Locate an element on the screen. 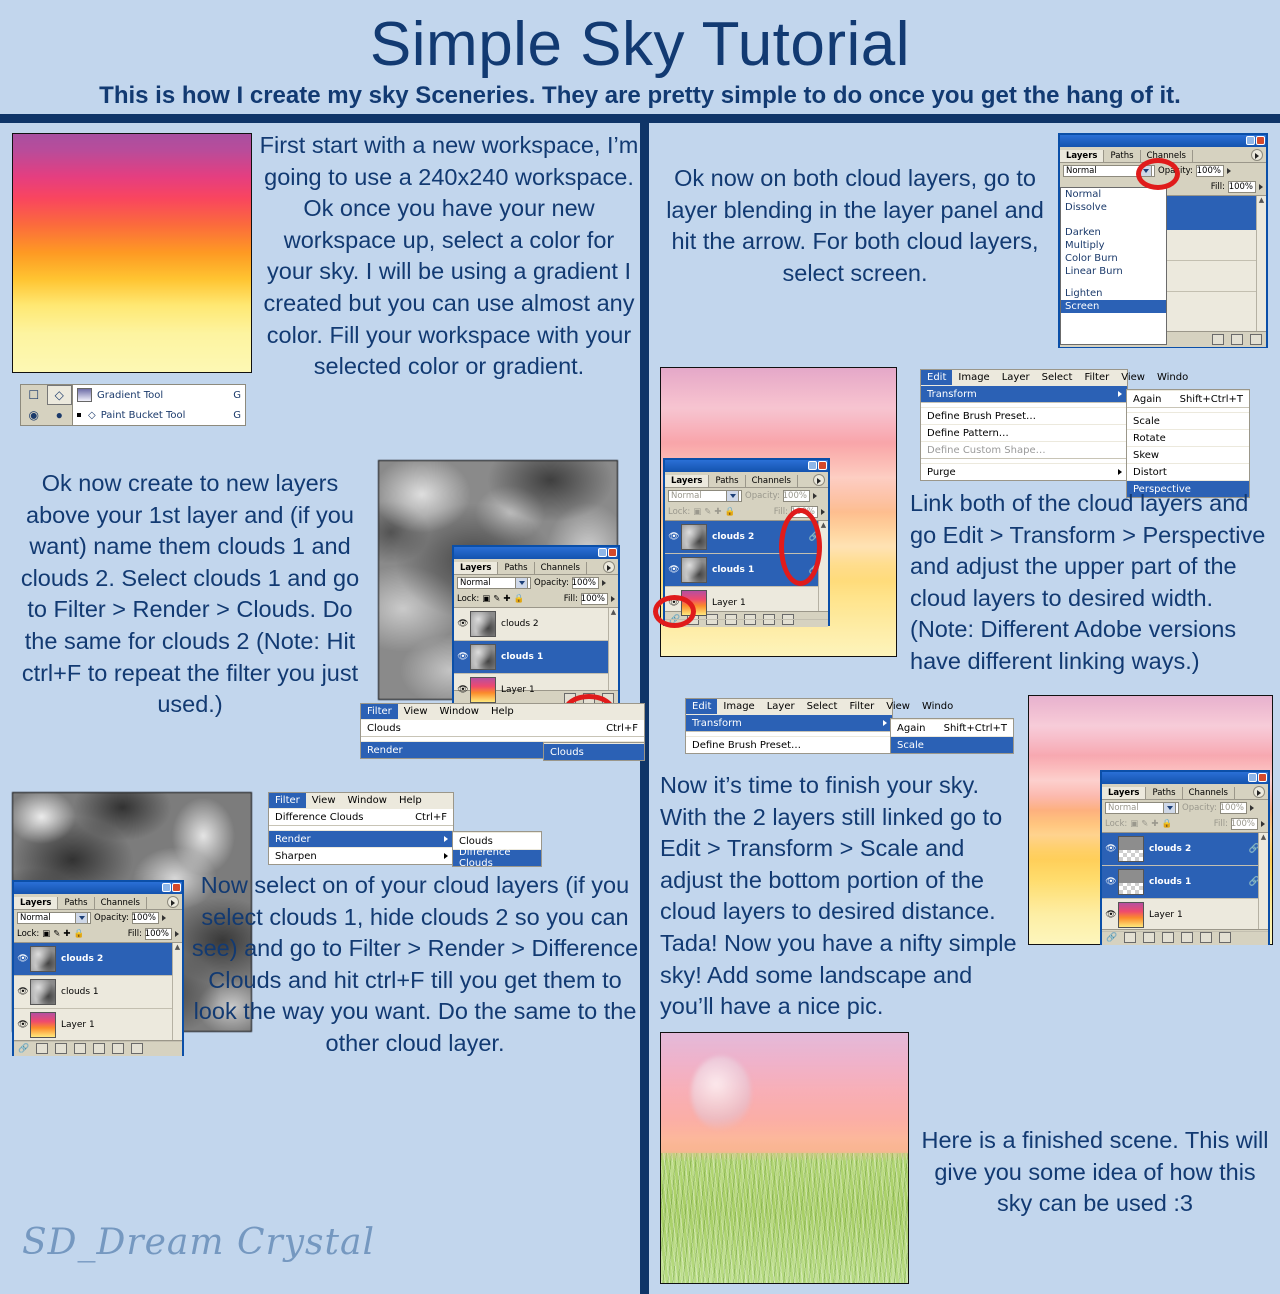 The height and width of the screenshot is (1294, 1280). menu-item-transform: Transform is located at coordinates (789, 722).